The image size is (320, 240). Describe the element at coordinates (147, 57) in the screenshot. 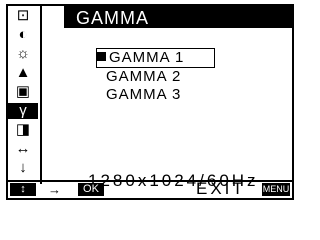

I see `gamma-option-1-label: GAMMA 1` at that location.